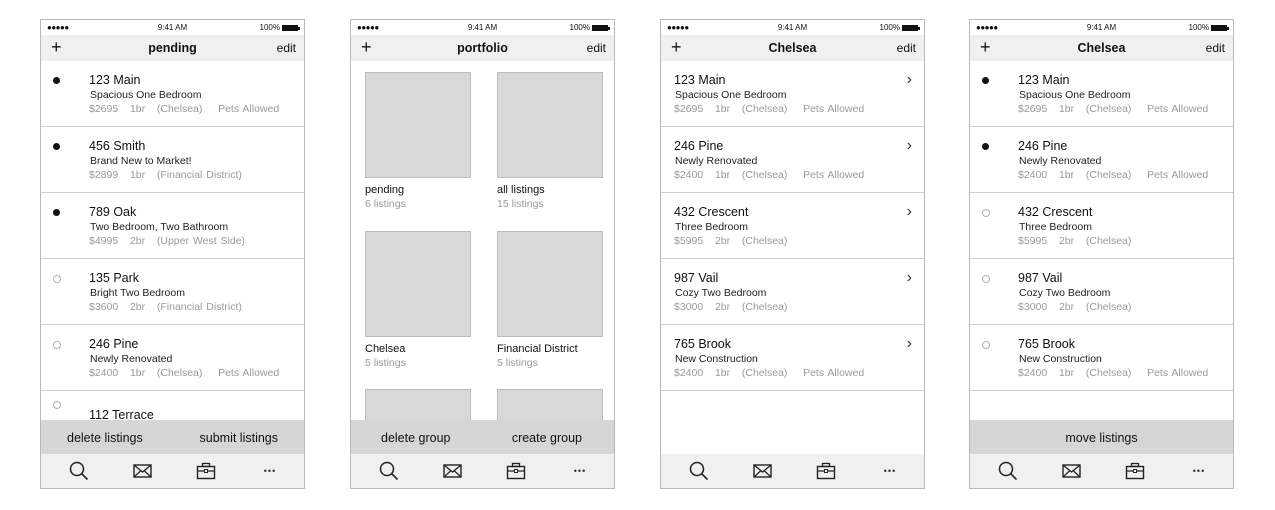  I want to click on listing-description: Newly Renovated, so click(716, 161).